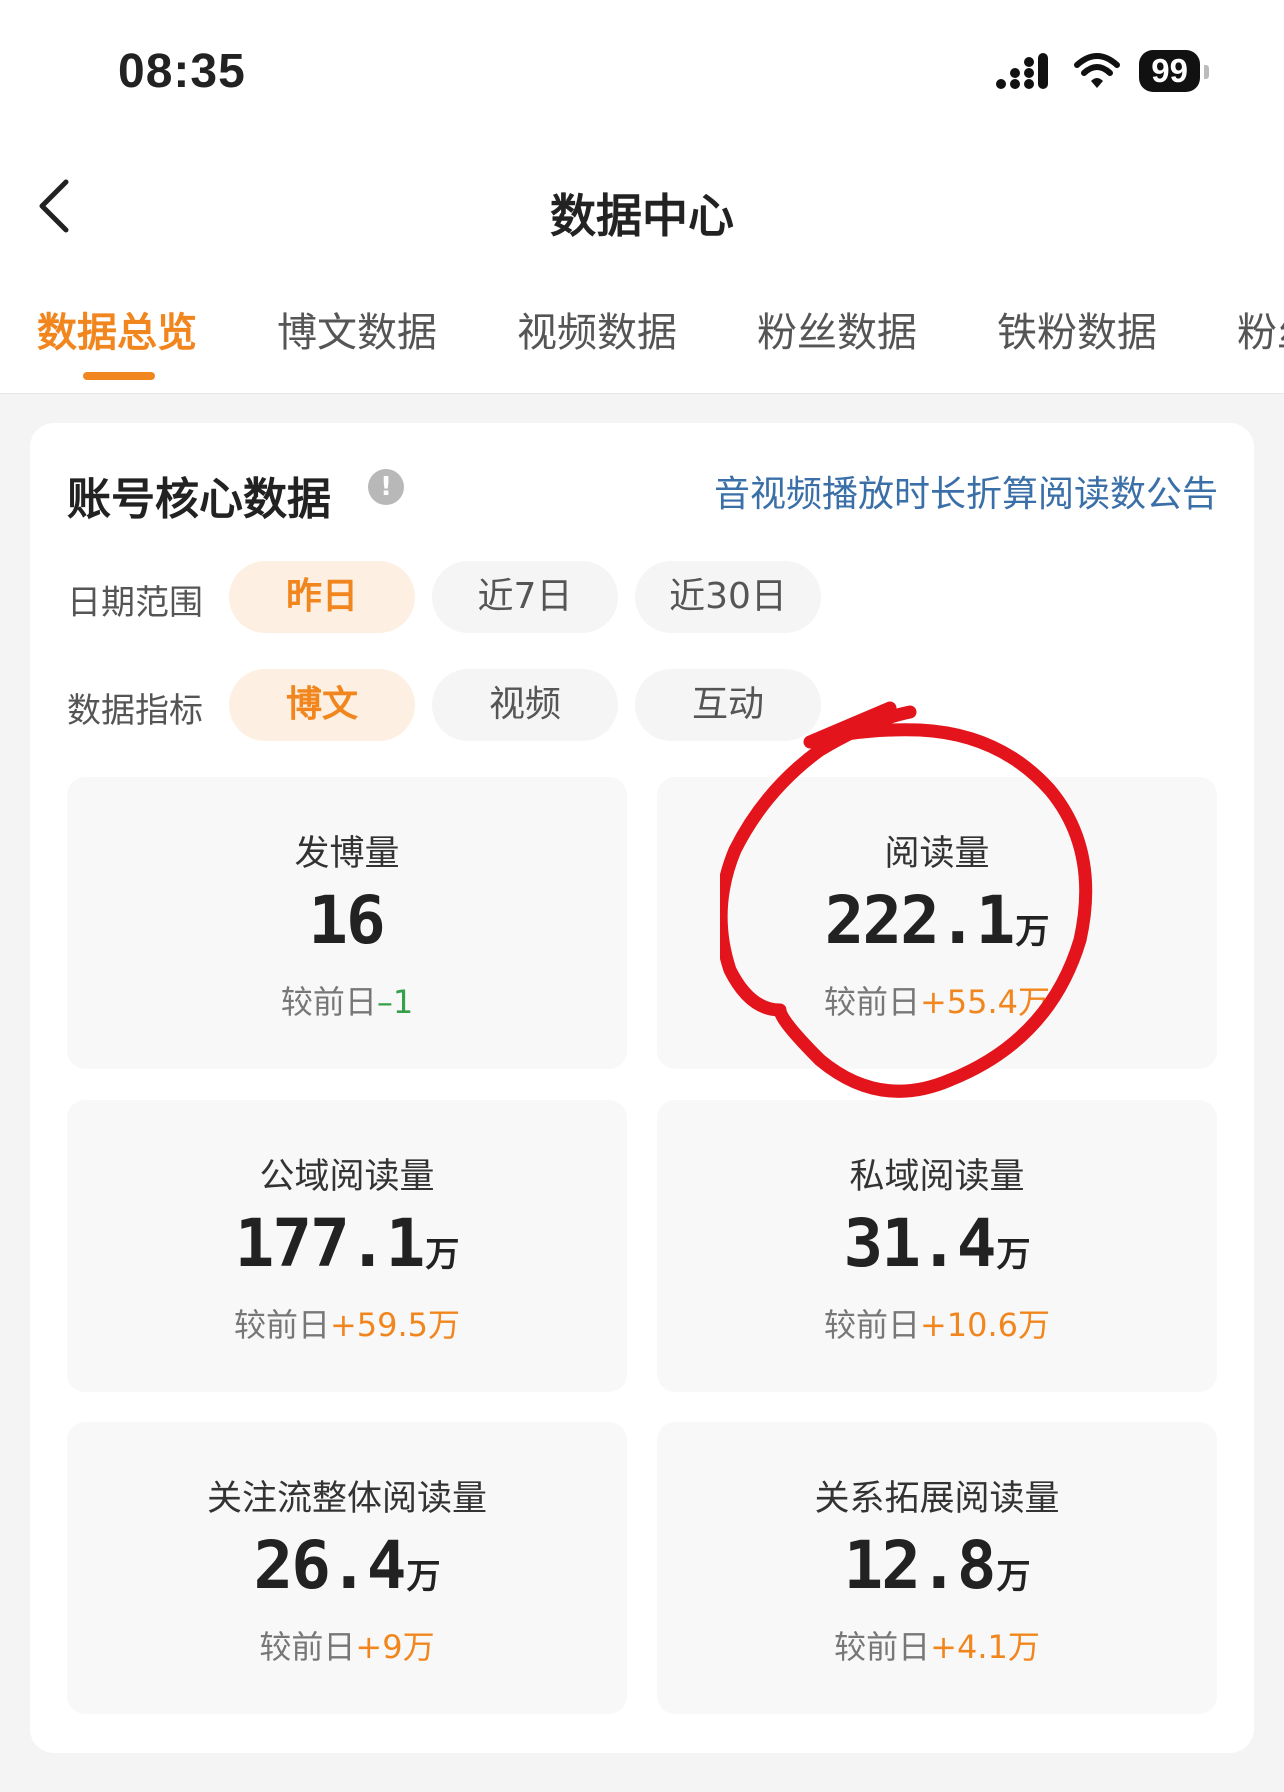  I want to click on metric-delta: 较前日+55.4万, so click(937, 1002).